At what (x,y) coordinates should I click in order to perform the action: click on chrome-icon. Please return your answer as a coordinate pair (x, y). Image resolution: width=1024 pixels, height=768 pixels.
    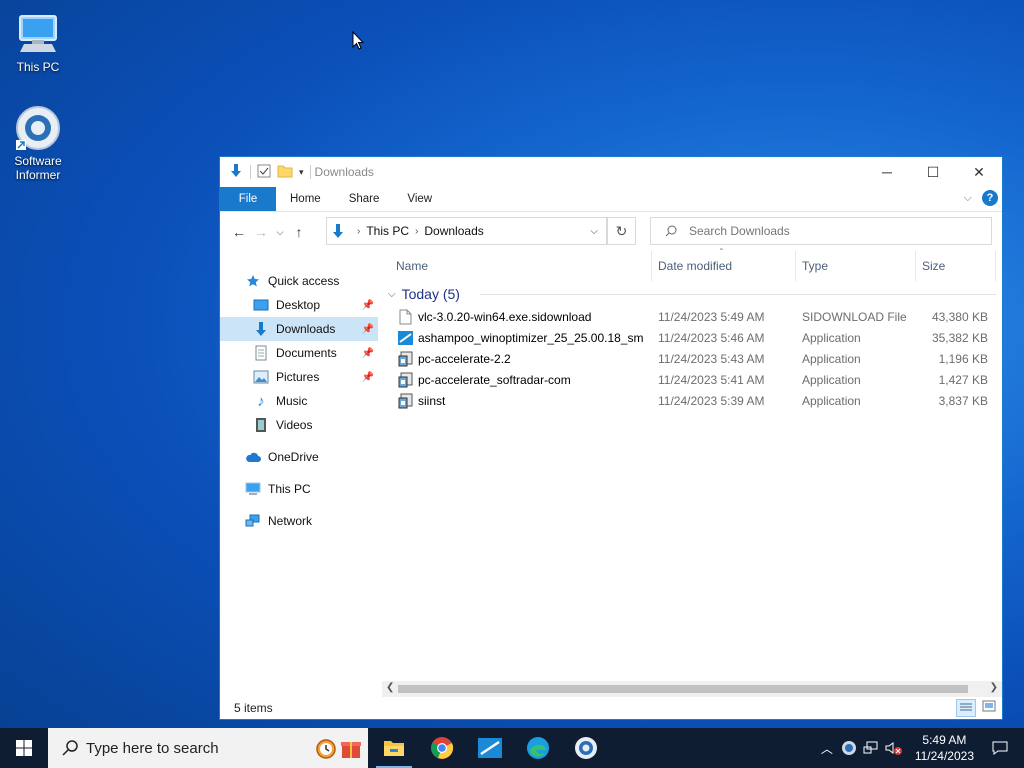
    Looking at the image, I should click on (442, 748).